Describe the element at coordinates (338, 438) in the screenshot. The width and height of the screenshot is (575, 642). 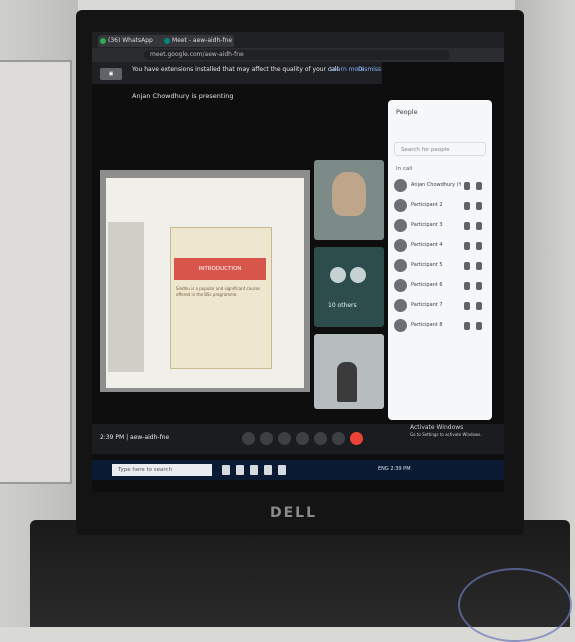
I see `more-options-button` at that location.